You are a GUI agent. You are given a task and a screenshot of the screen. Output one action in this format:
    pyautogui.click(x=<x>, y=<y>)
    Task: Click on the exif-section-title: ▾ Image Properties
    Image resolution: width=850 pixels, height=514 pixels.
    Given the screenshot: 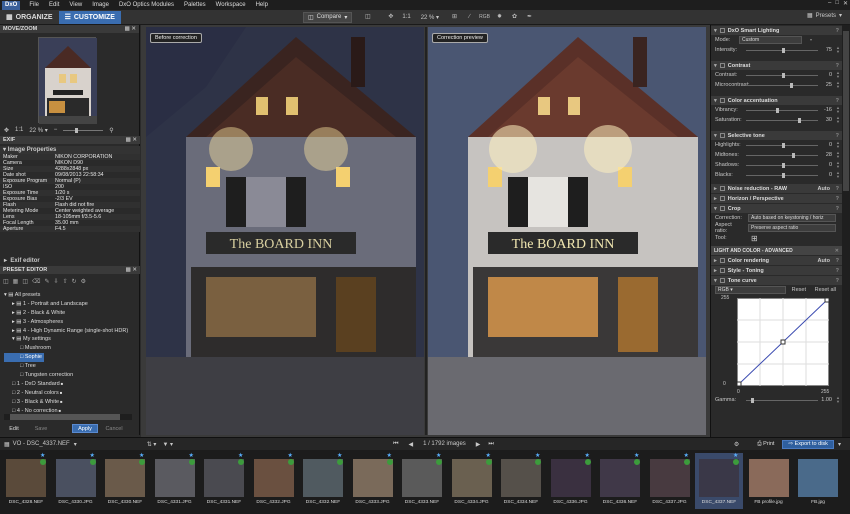 What is the action you would take?
    pyautogui.click(x=70, y=150)
    